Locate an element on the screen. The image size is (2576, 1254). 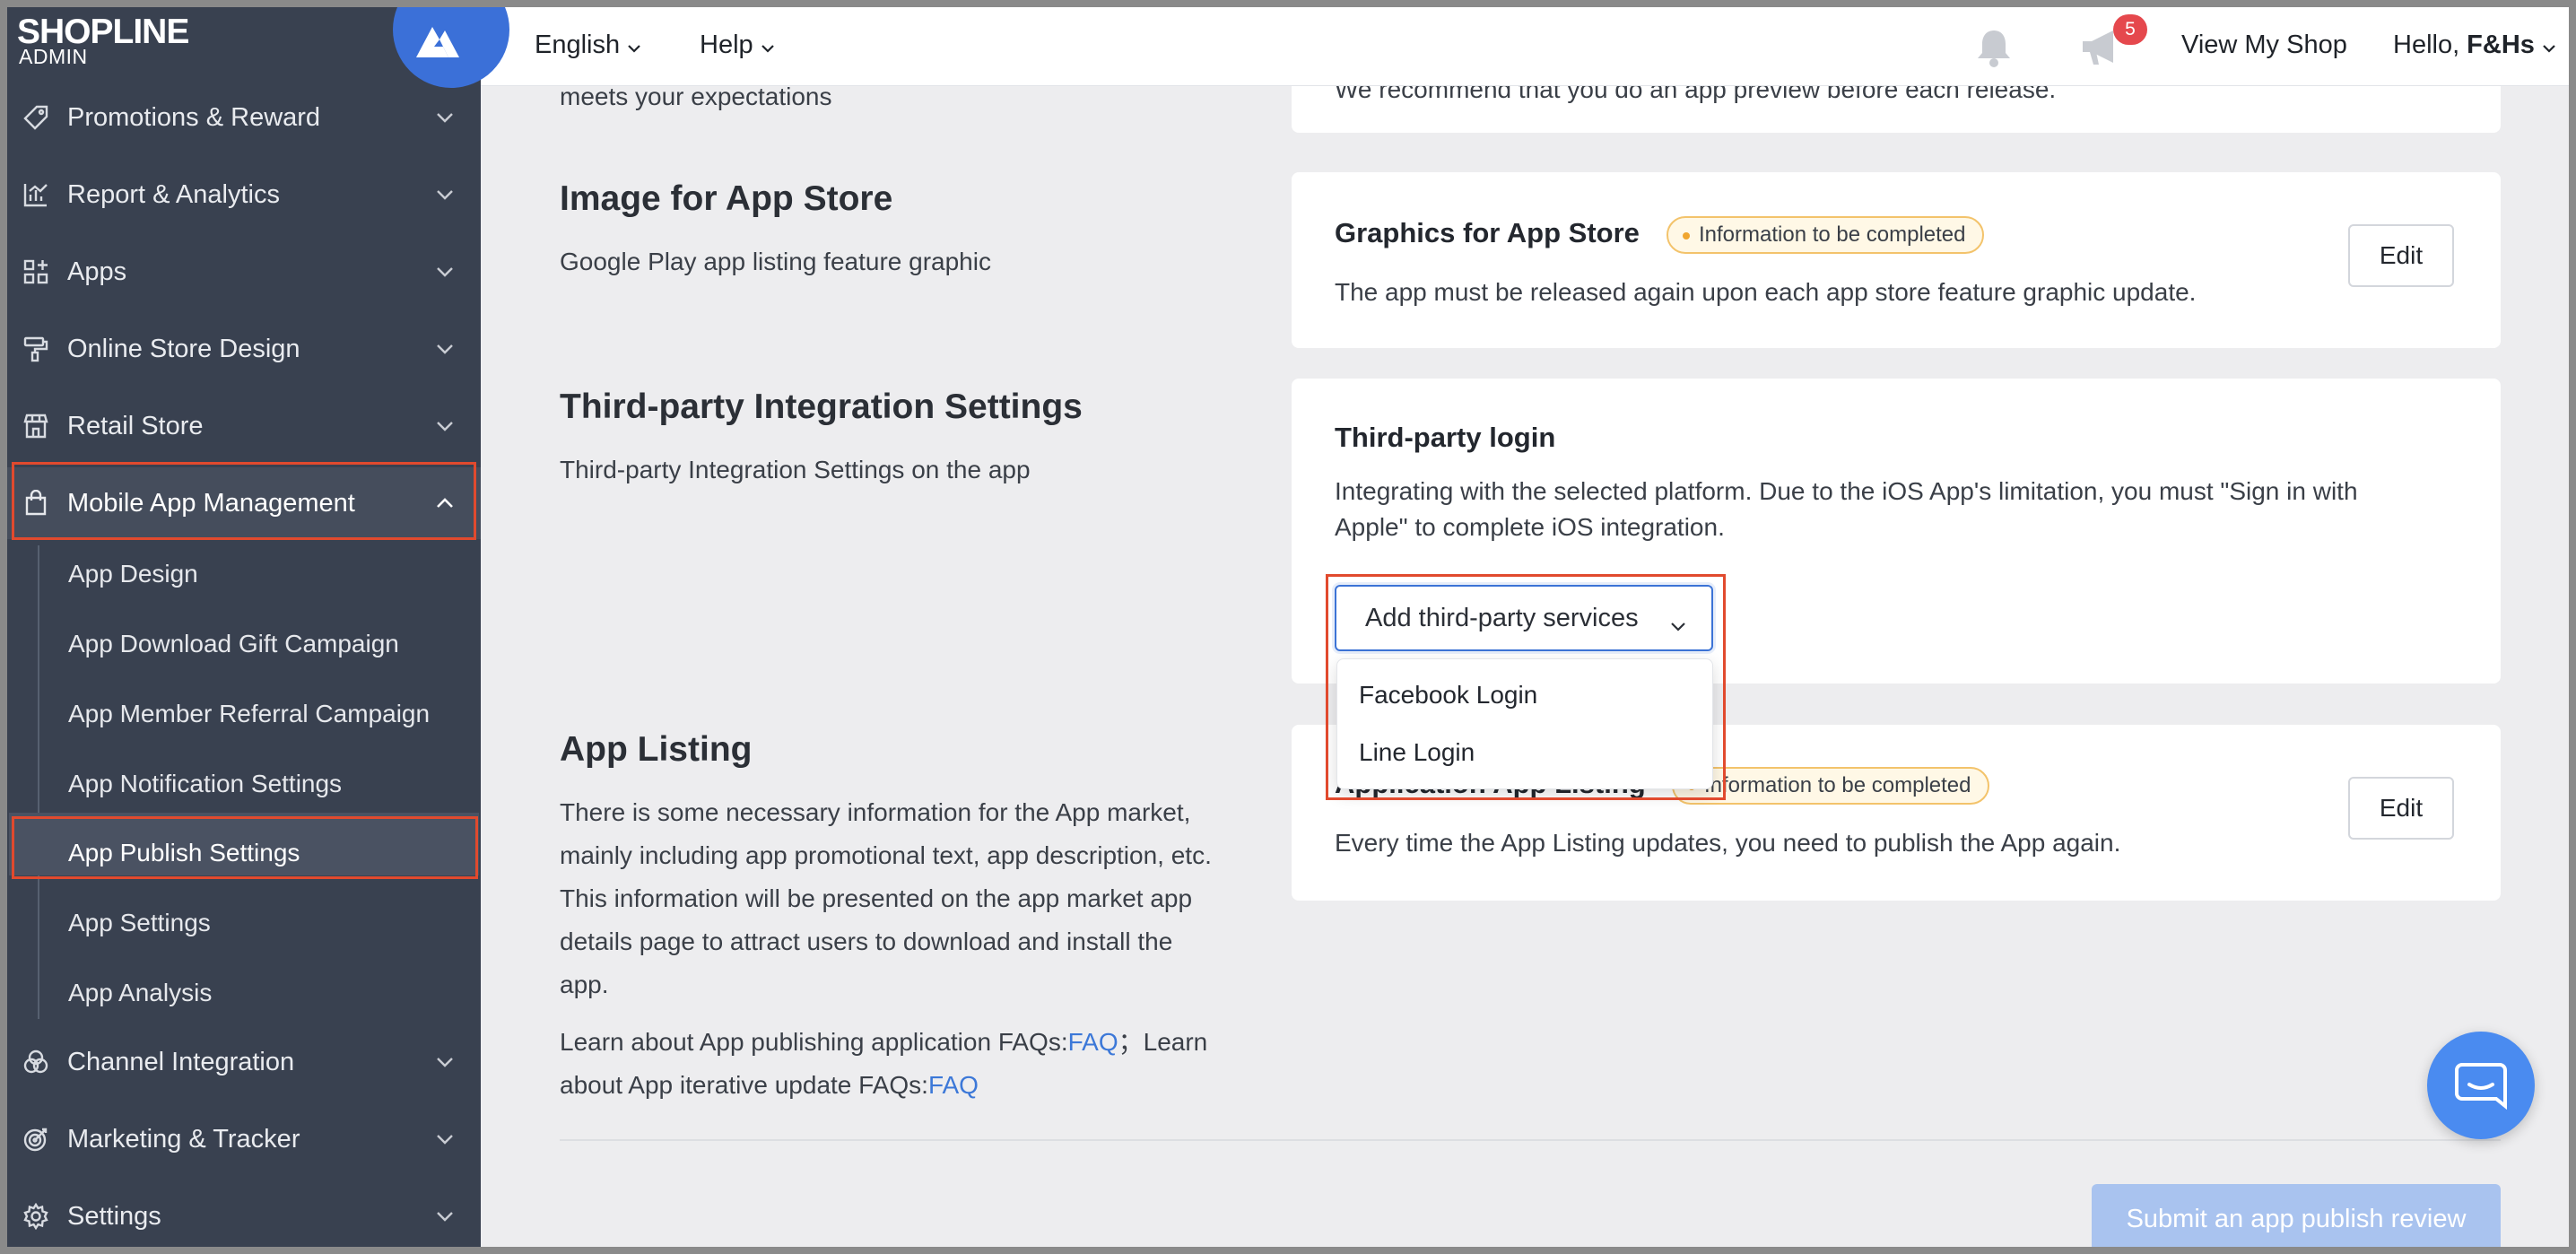
faq-line-2: about App iterative update FAQs:FAQ is located at coordinates (769, 1085).